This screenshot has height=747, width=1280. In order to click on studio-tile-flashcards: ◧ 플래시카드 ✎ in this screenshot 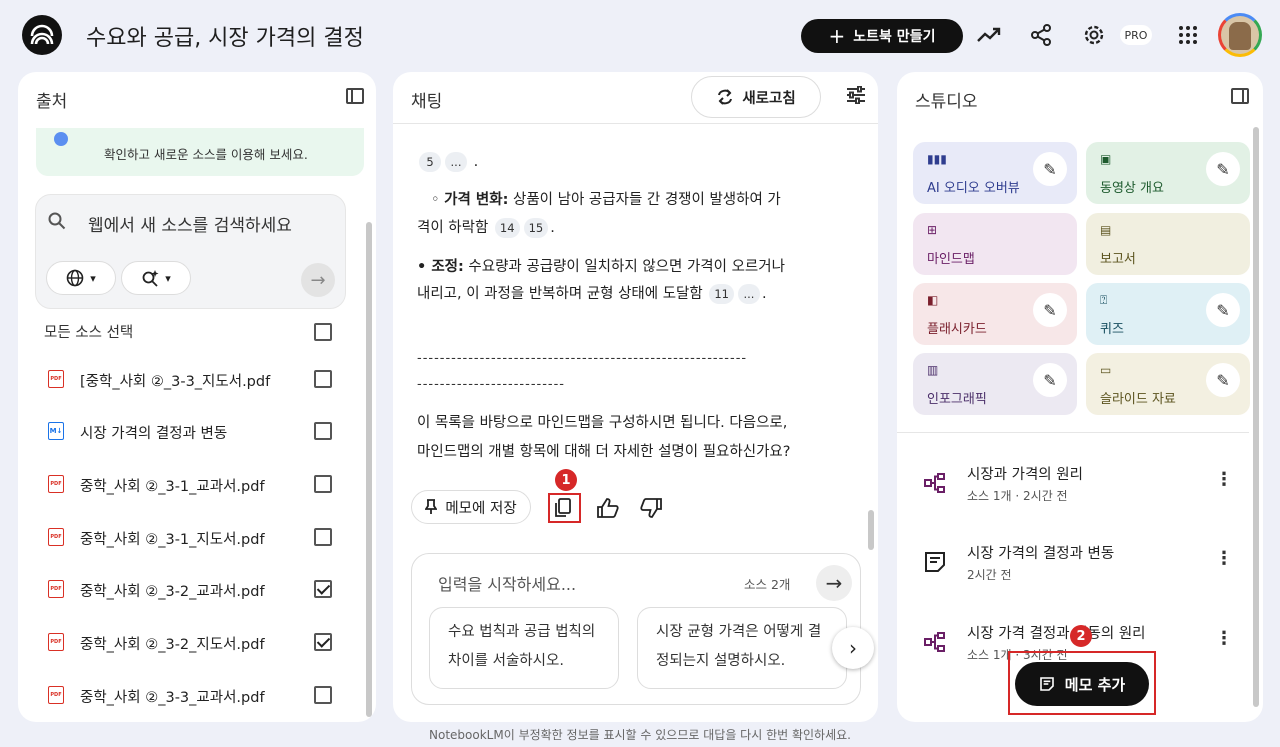, I will do `click(995, 314)`.